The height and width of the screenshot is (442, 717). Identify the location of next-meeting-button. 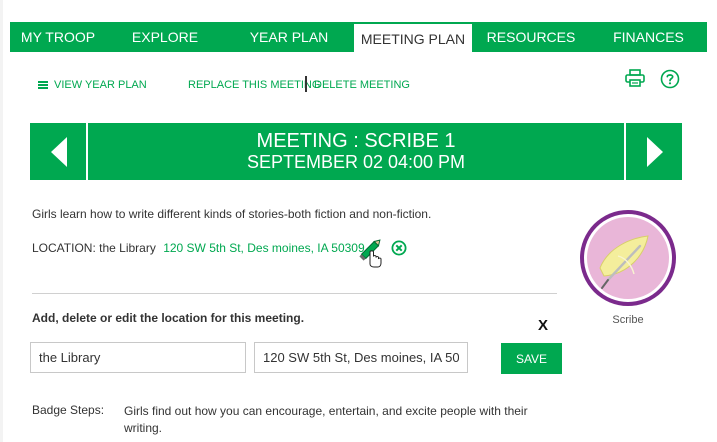
(653, 151).